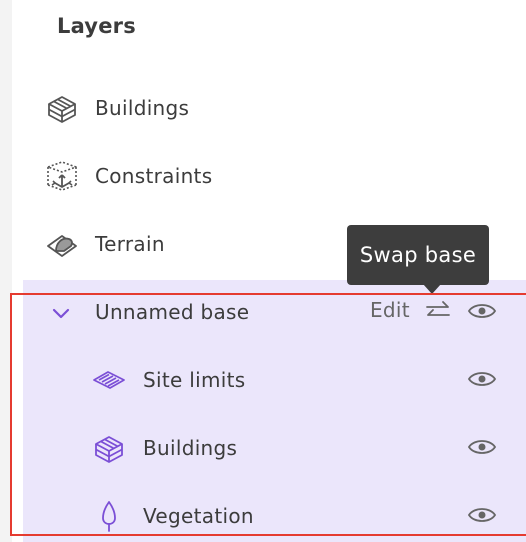 The width and height of the screenshot is (526, 542). Describe the element at coordinates (6, 271) in the screenshot. I see `left-edge` at that location.